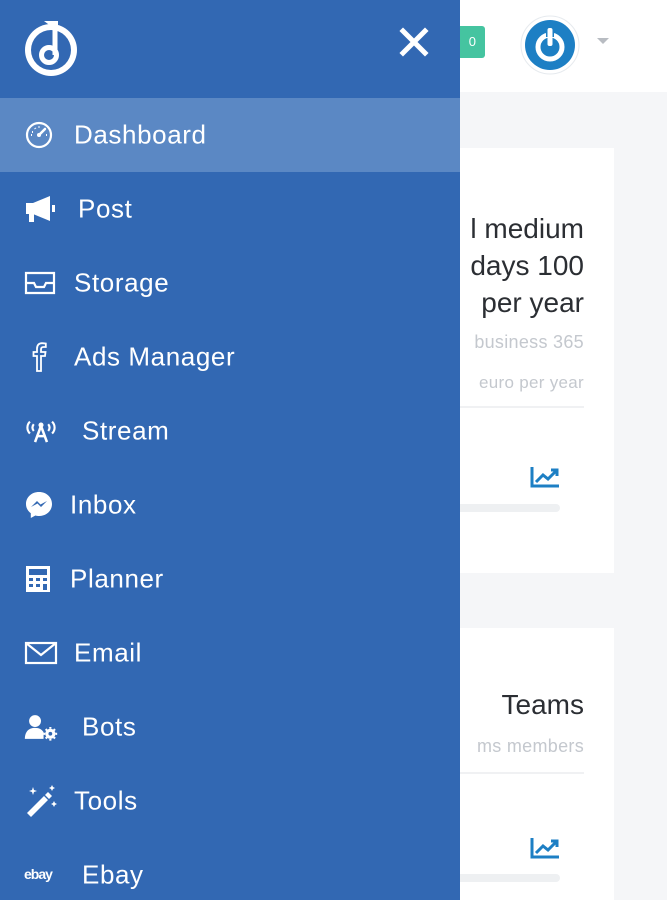 The width and height of the screenshot is (667, 900). I want to click on sidebar-item-label: Inbox, so click(103, 504).